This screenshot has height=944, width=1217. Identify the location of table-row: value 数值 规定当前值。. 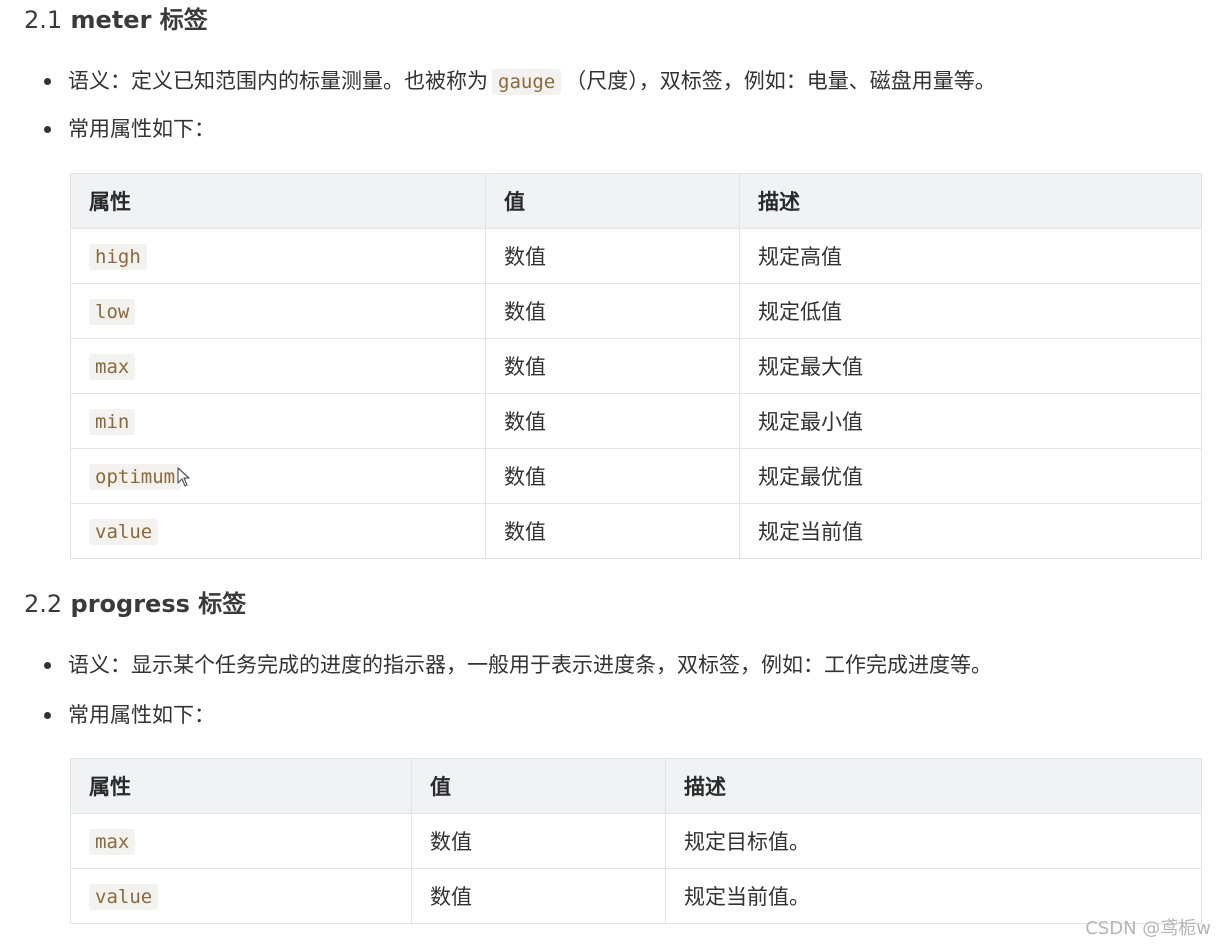
(636, 896).